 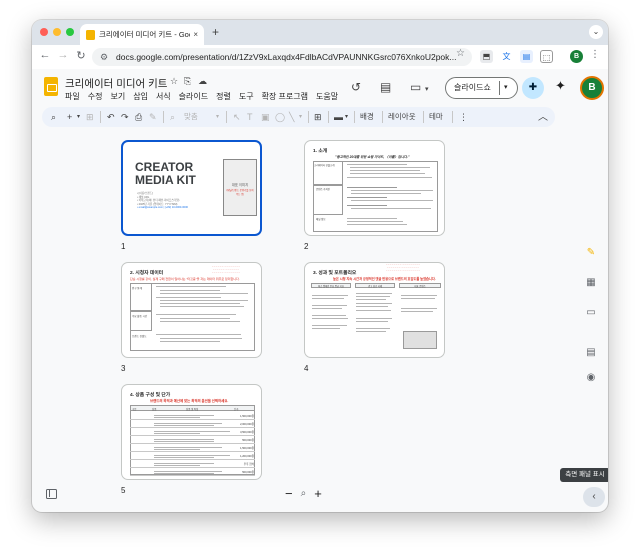 What do you see at coordinates (246, 96) in the screenshot?
I see `menu-tools: 도구` at bounding box center [246, 96].